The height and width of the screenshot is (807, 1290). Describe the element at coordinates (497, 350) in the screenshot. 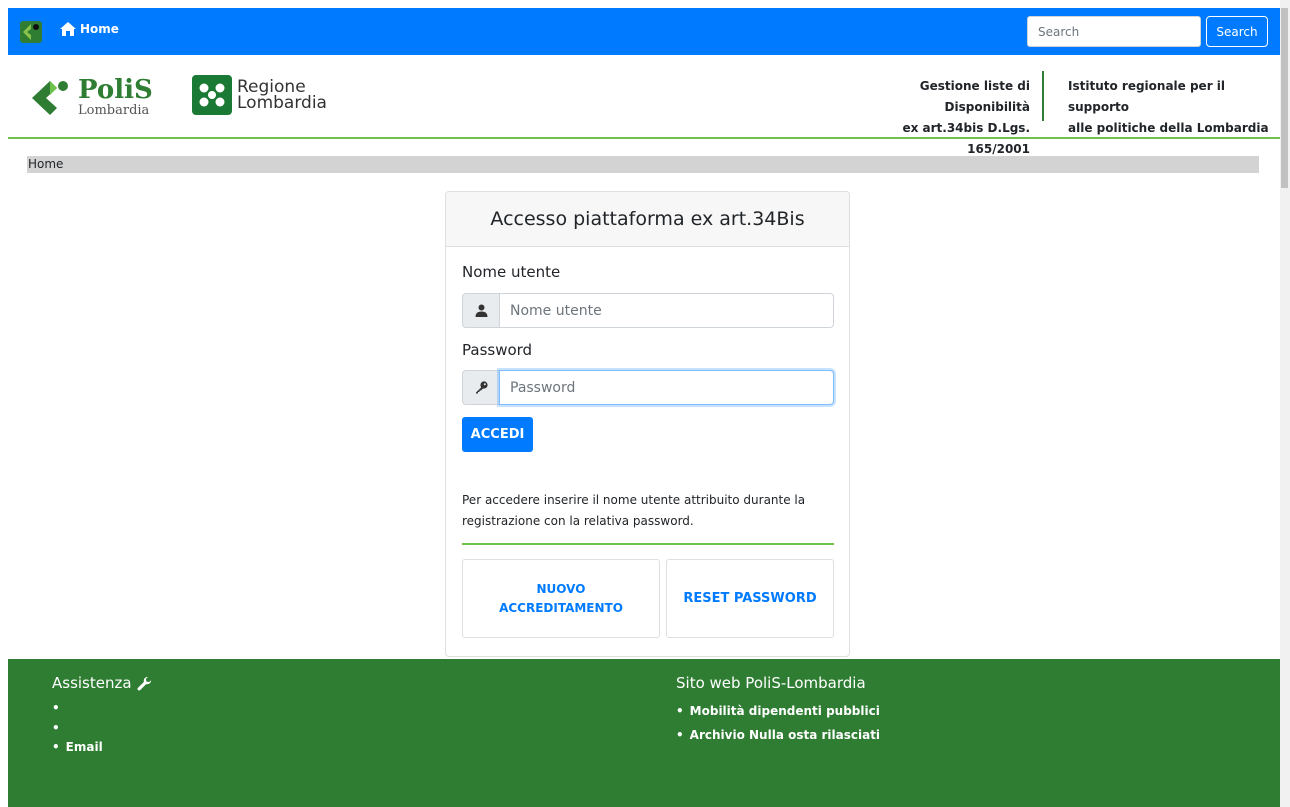

I see `password-label: Password` at that location.